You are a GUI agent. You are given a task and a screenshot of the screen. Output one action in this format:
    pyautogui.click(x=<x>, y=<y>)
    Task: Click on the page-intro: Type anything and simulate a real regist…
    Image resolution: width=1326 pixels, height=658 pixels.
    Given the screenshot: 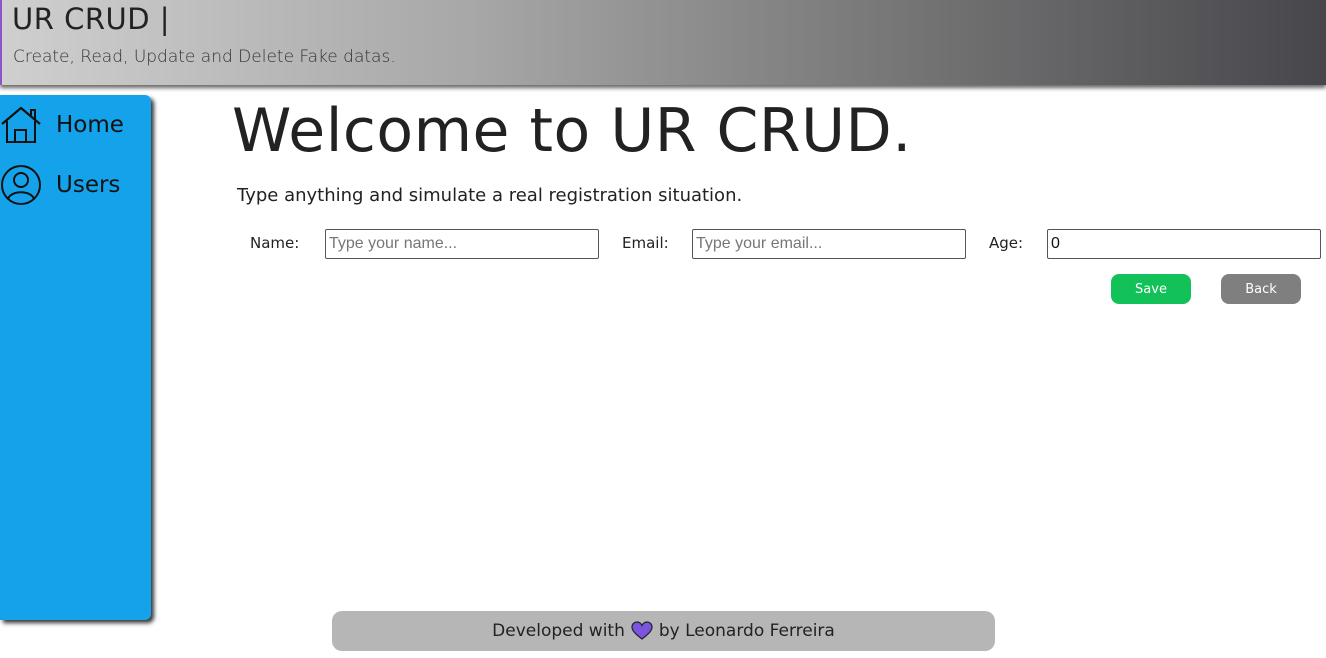 What is the action you would take?
    pyautogui.click(x=490, y=195)
    